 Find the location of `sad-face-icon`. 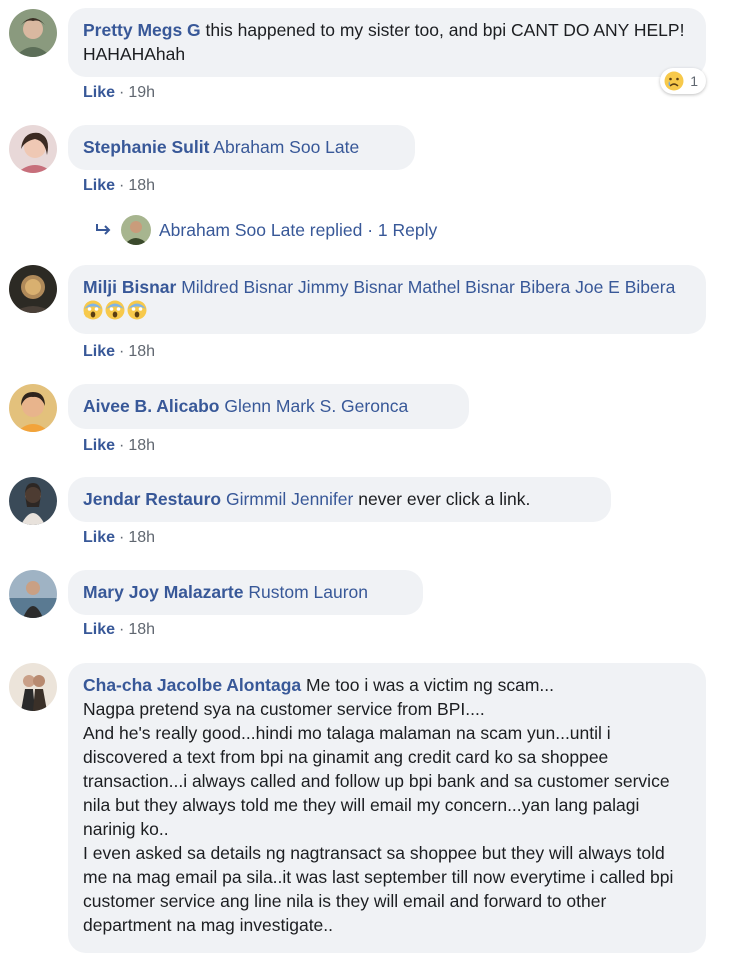

sad-face-icon is located at coordinates (674, 81).